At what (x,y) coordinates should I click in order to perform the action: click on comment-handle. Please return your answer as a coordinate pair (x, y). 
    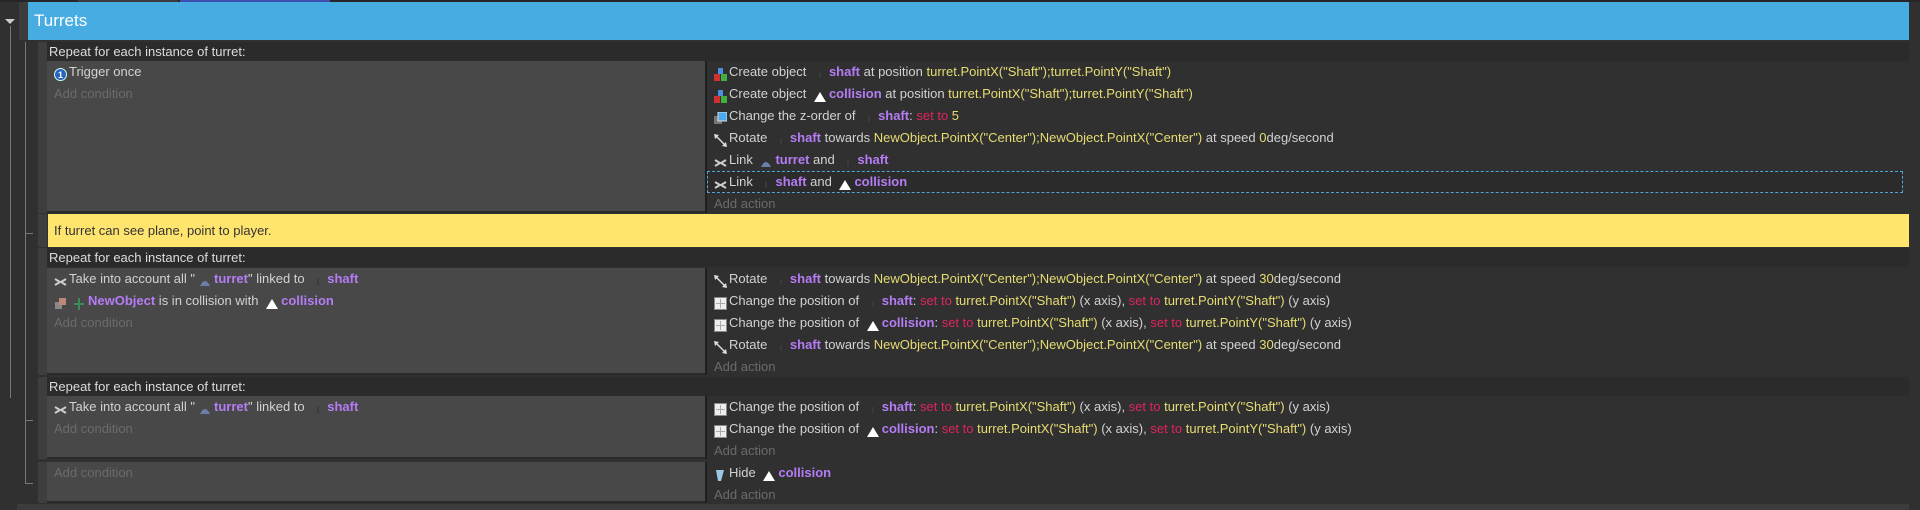
    Looking at the image, I should click on (42, 230).